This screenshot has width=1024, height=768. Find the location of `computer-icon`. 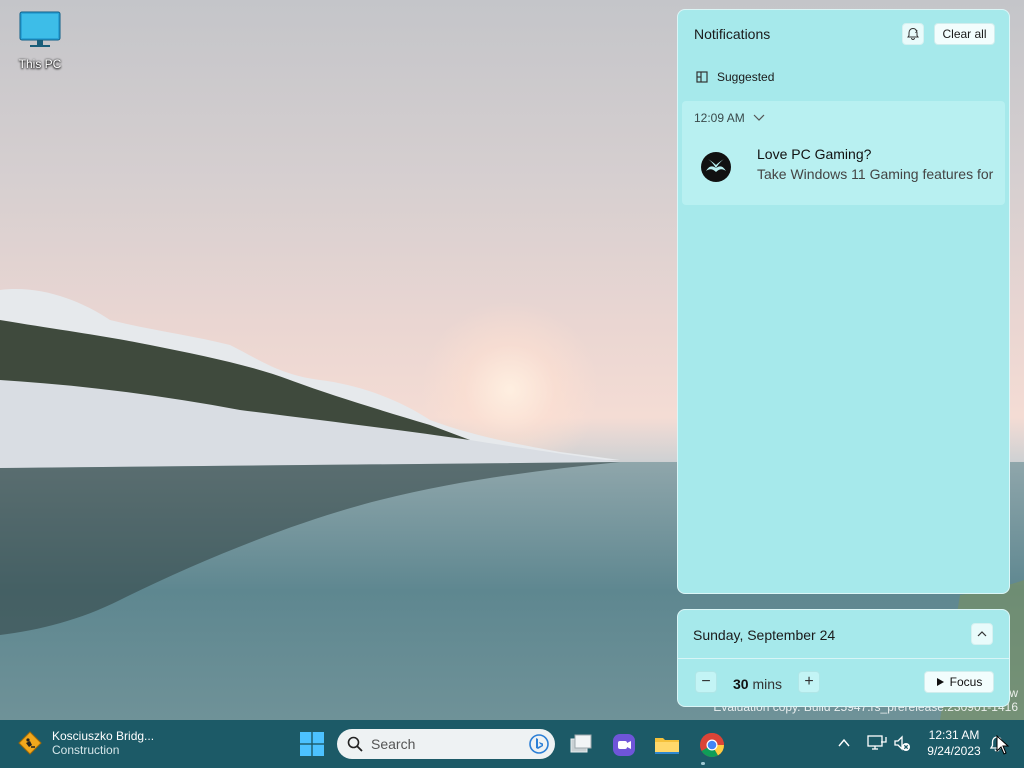

computer-icon is located at coordinates (40, 29).